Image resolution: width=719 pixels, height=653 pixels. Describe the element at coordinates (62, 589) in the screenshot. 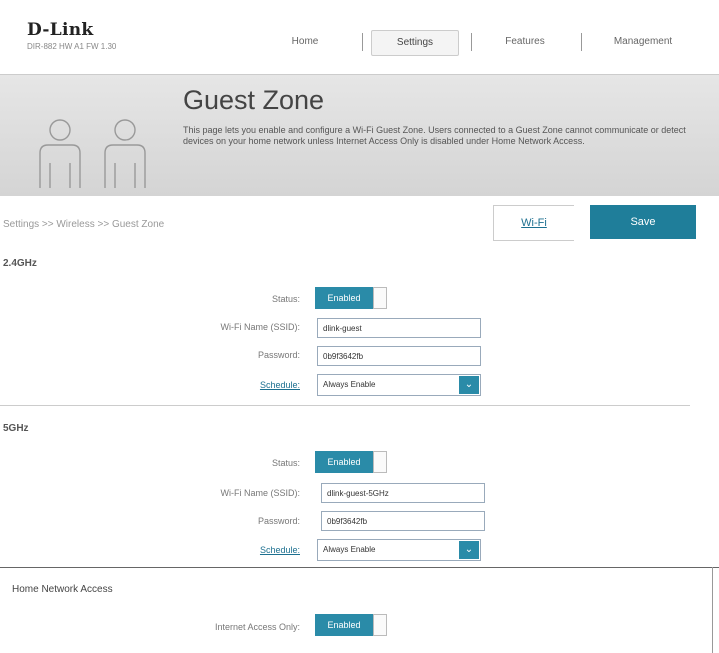

I see `section-title-home-network: Home Network Access` at that location.